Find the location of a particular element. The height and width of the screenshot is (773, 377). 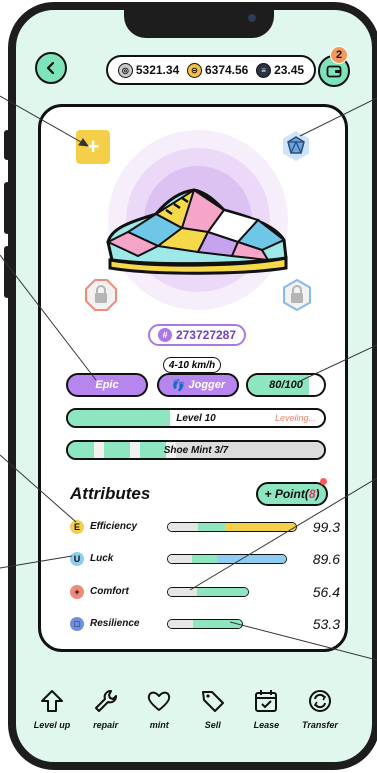

notification-badge: 2 is located at coordinates (339, 55).